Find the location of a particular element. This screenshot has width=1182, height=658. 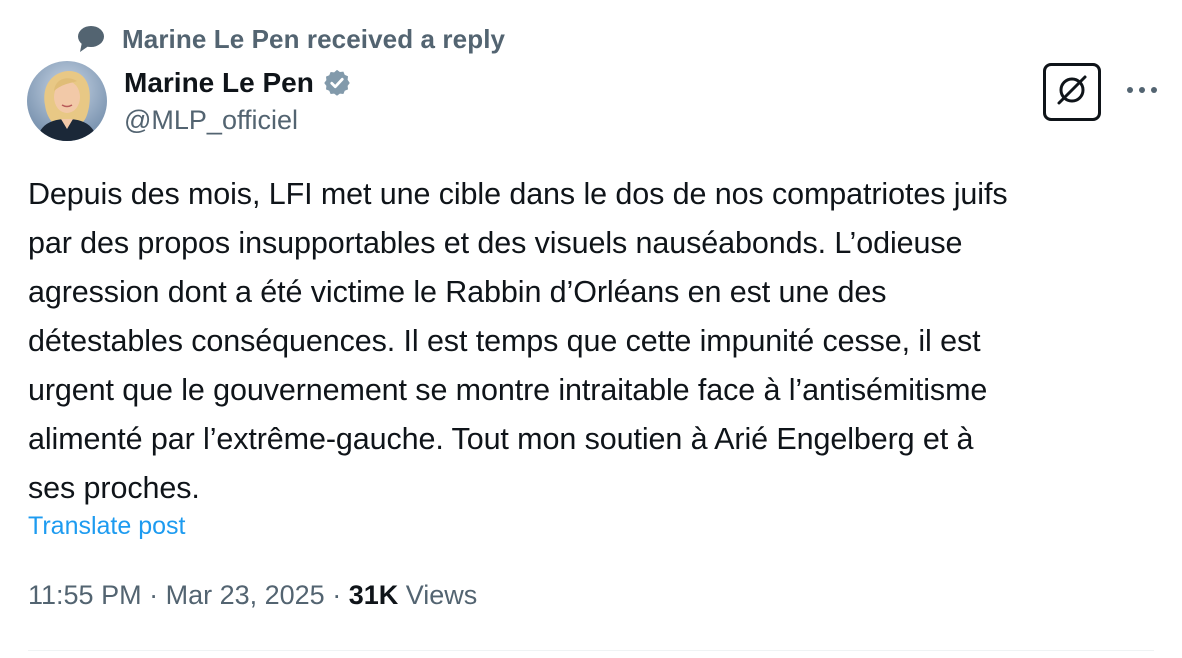

tweet-date: Mar 23, 2025 is located at coordinates (245, 595).